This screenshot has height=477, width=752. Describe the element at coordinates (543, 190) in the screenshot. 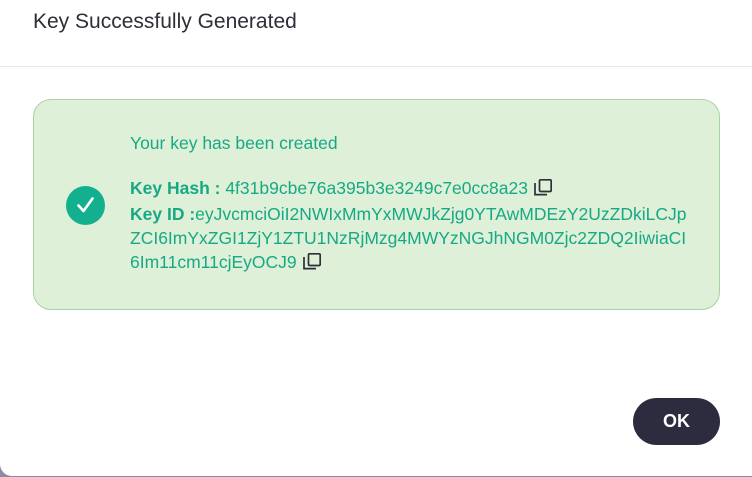

I see `copy-key-hash-icon` at that location.